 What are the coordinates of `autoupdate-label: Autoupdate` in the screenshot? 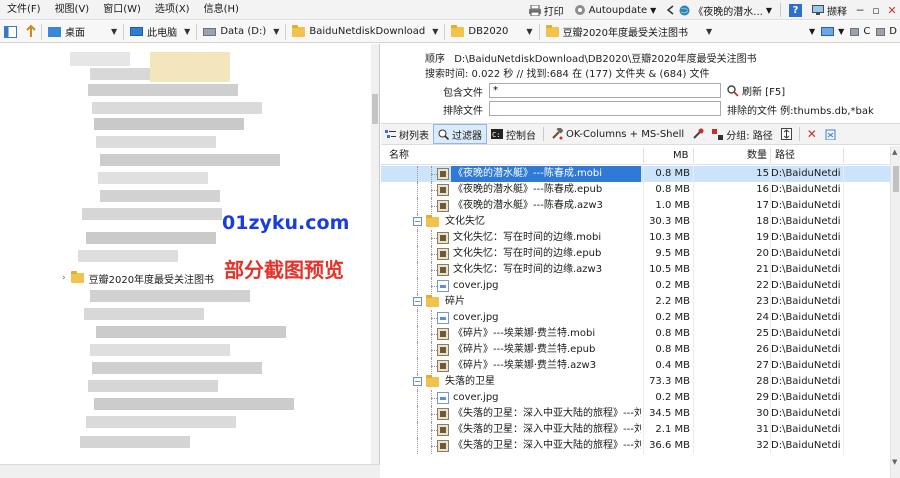 It's located at (618, 10).